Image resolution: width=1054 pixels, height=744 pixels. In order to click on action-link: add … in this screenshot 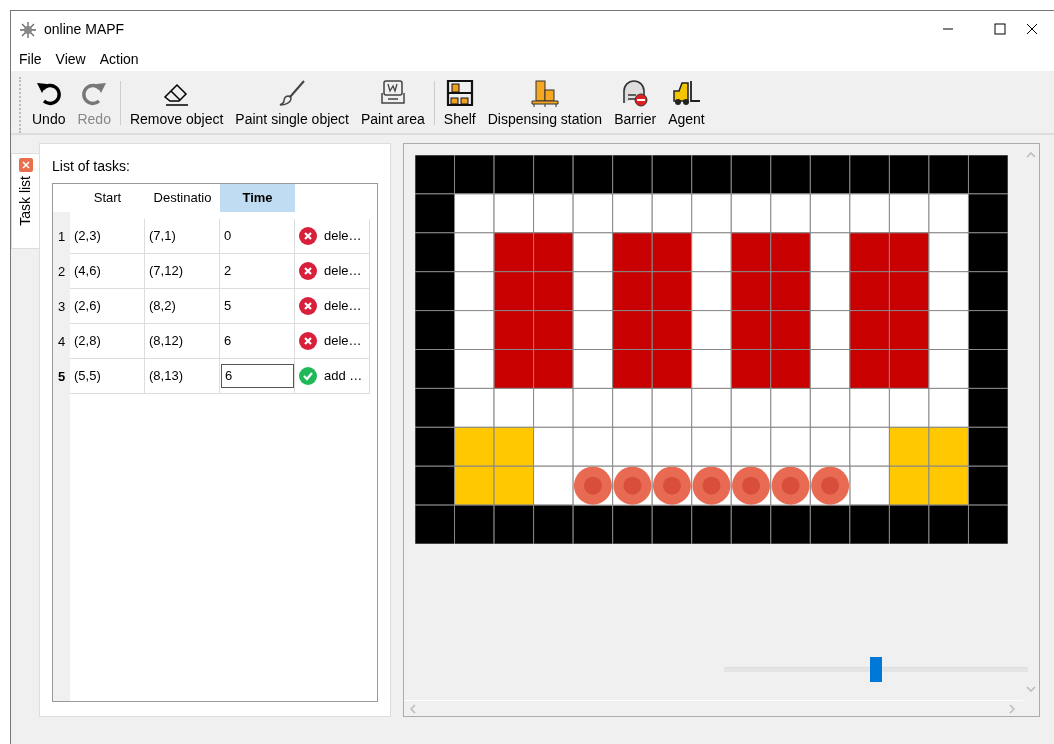, I will do `click(343, 376)`.